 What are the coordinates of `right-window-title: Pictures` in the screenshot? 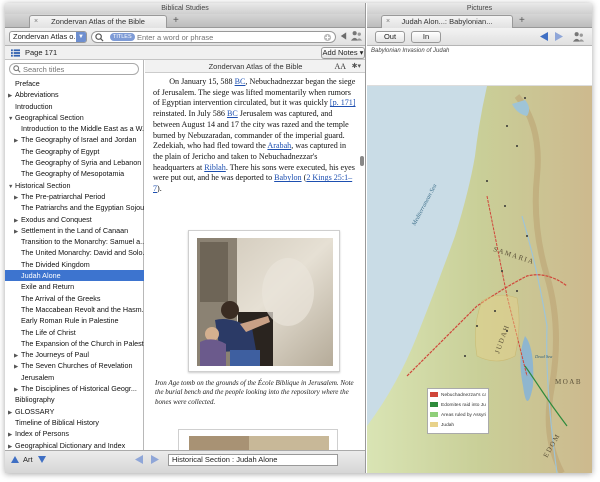 It's located at (479, 8).